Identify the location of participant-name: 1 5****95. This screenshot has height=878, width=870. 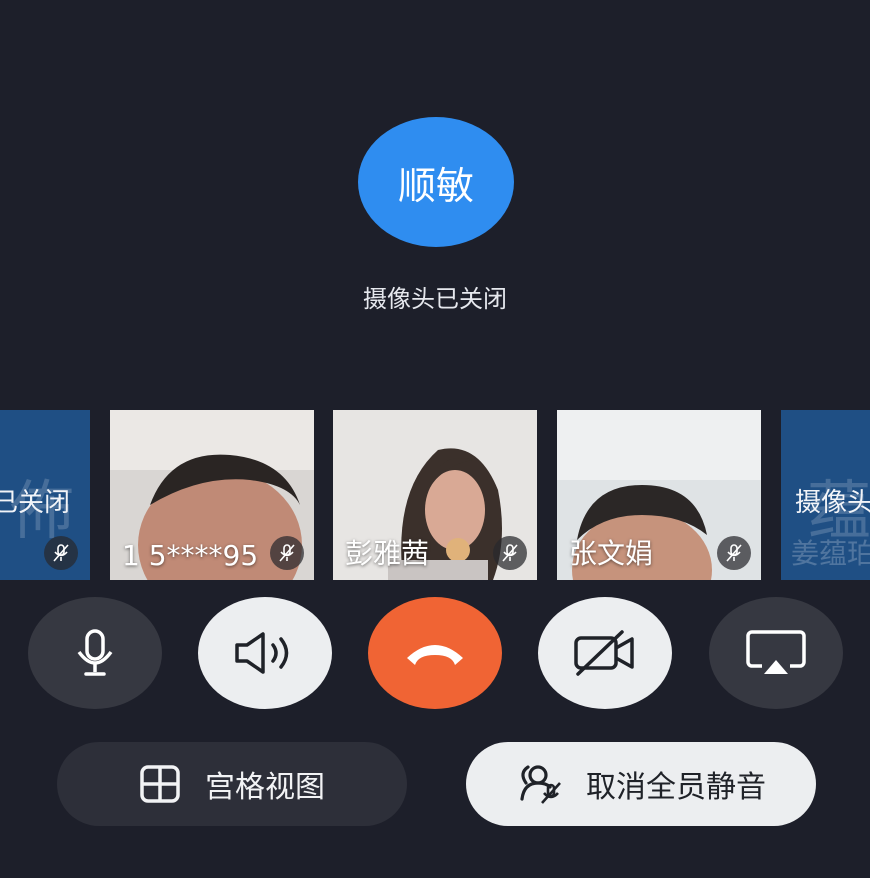
(190, 555).